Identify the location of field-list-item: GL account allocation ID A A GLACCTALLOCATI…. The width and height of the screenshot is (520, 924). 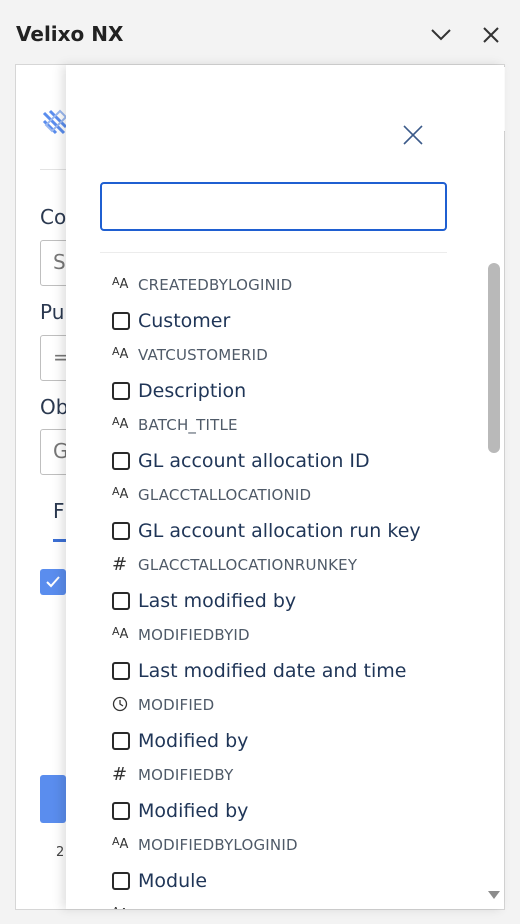
(277, 485).